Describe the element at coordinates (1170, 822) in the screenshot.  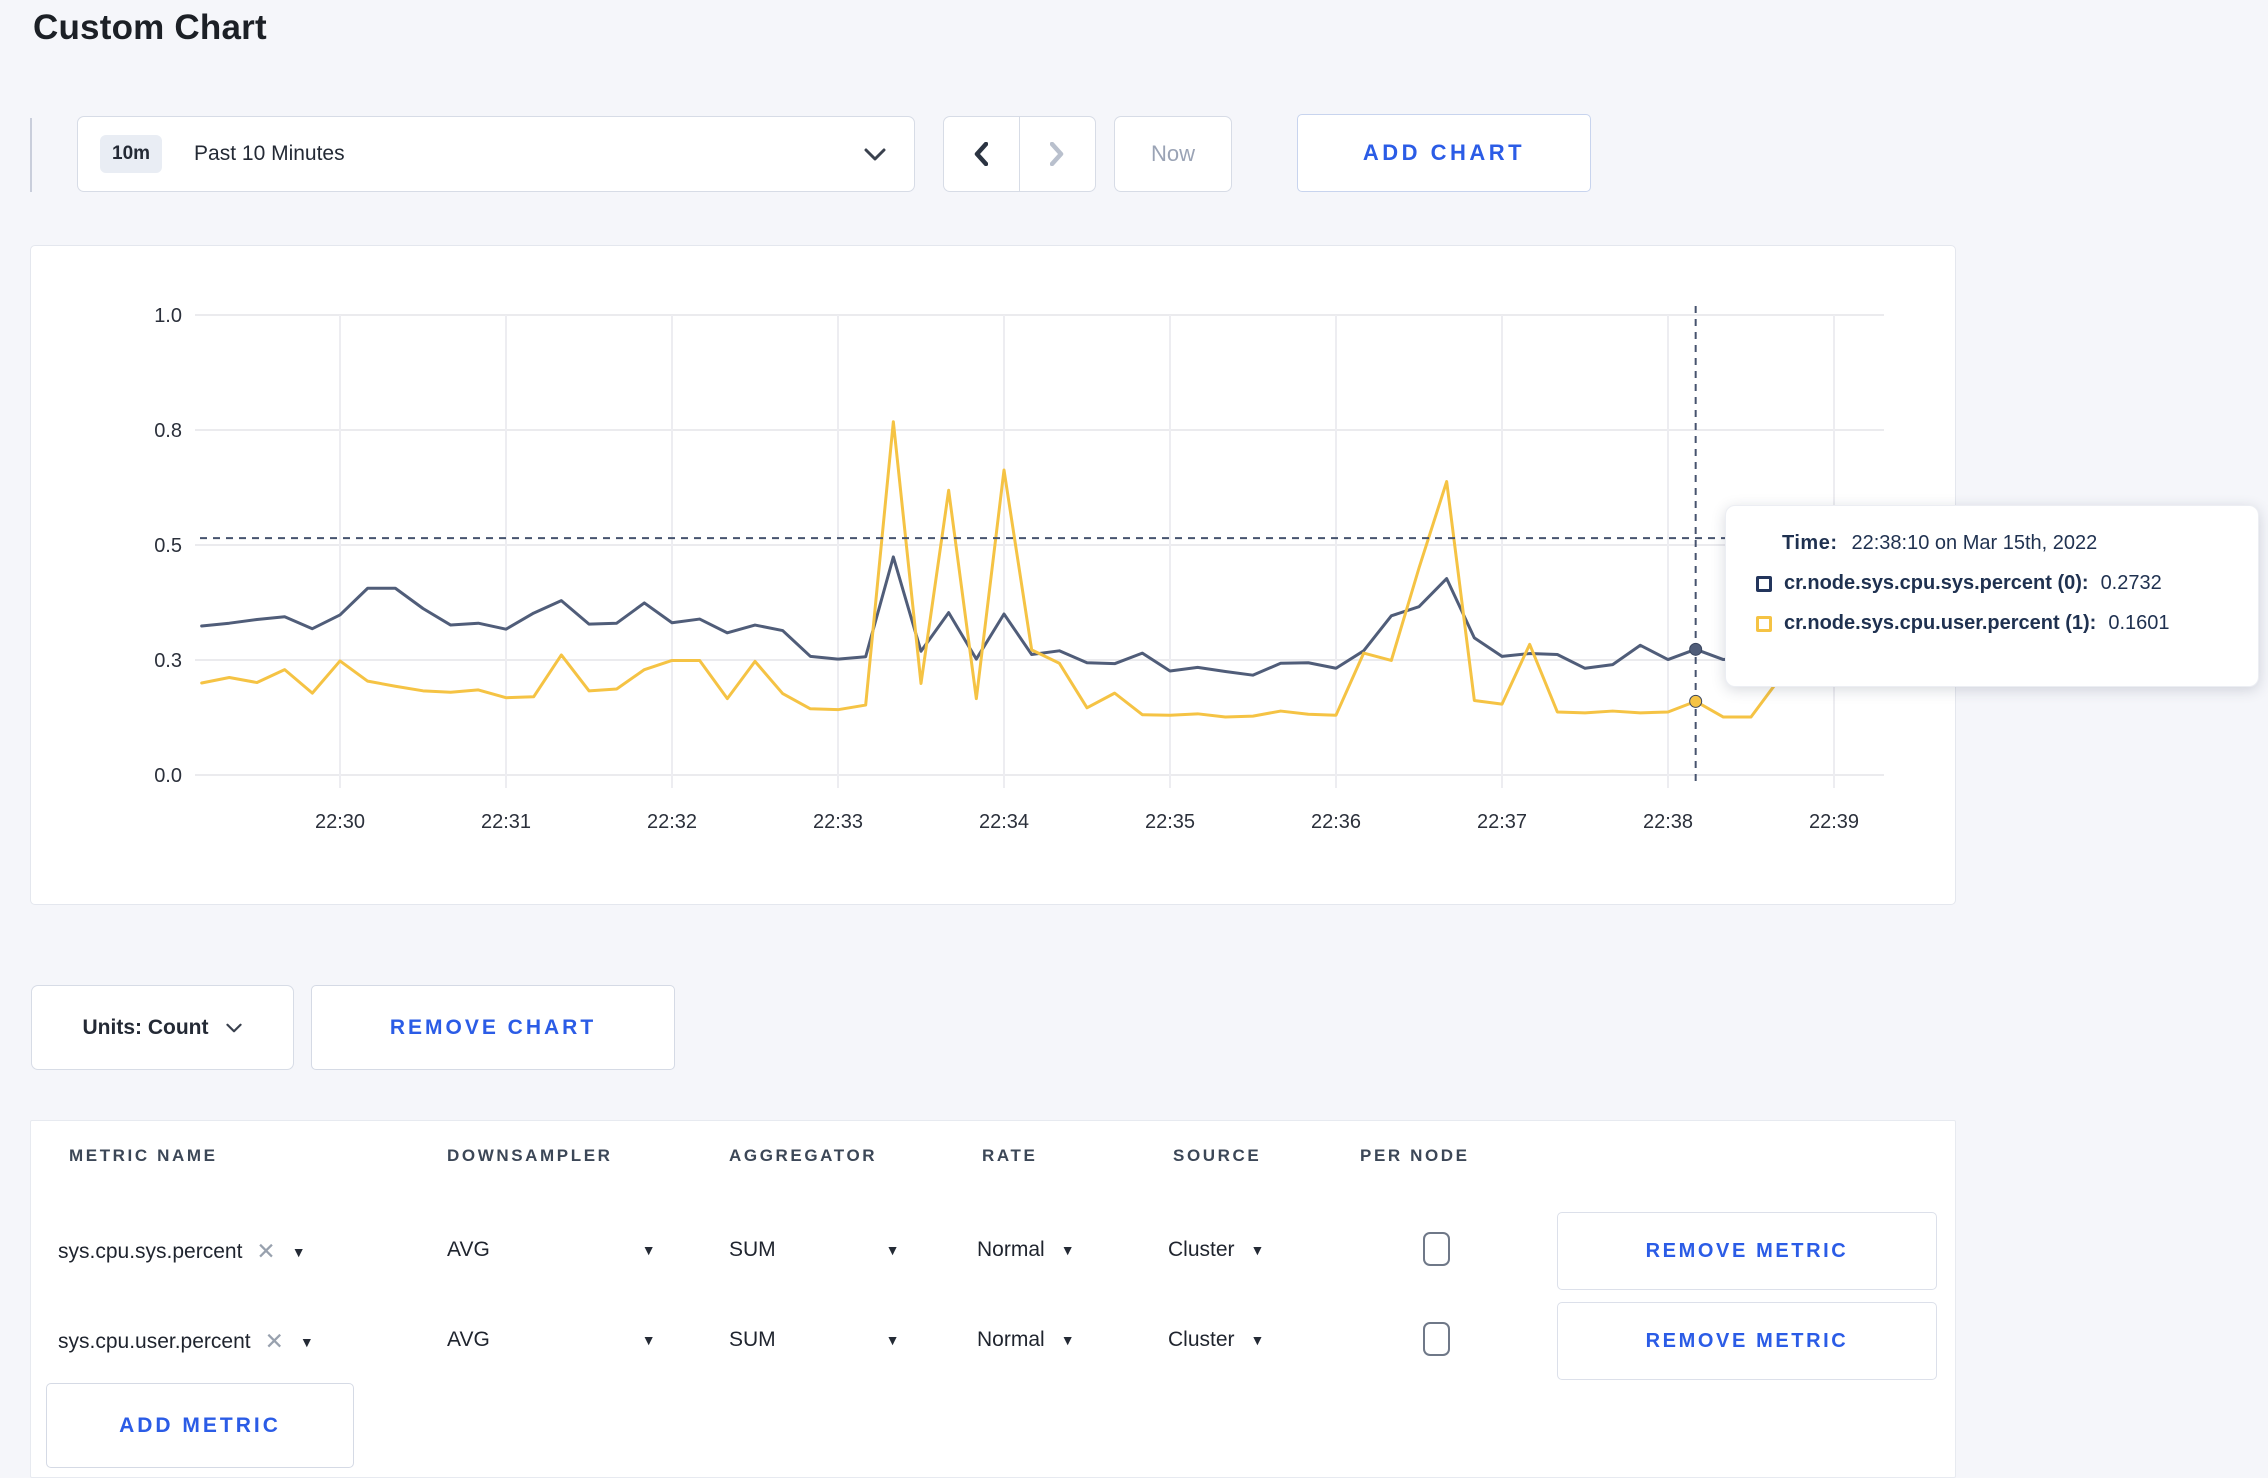
I see `x-axis-tick-label: 22:35` at that location.